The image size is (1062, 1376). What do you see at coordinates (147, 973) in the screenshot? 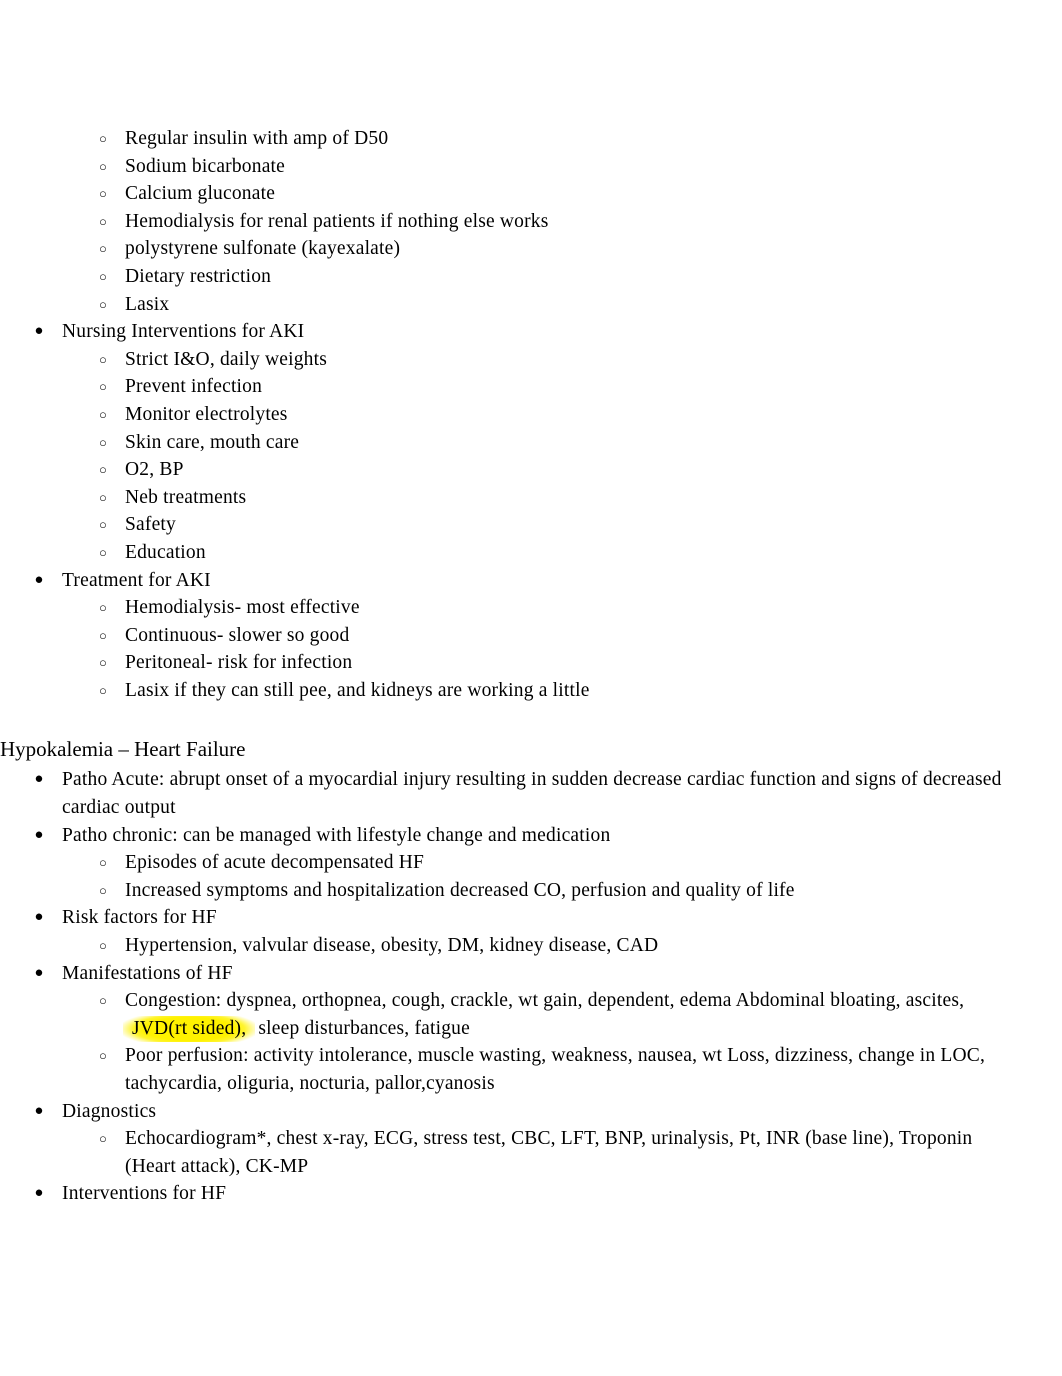
I see `list-item-text: Manifestations of HF` at bounding box center [147, 973].